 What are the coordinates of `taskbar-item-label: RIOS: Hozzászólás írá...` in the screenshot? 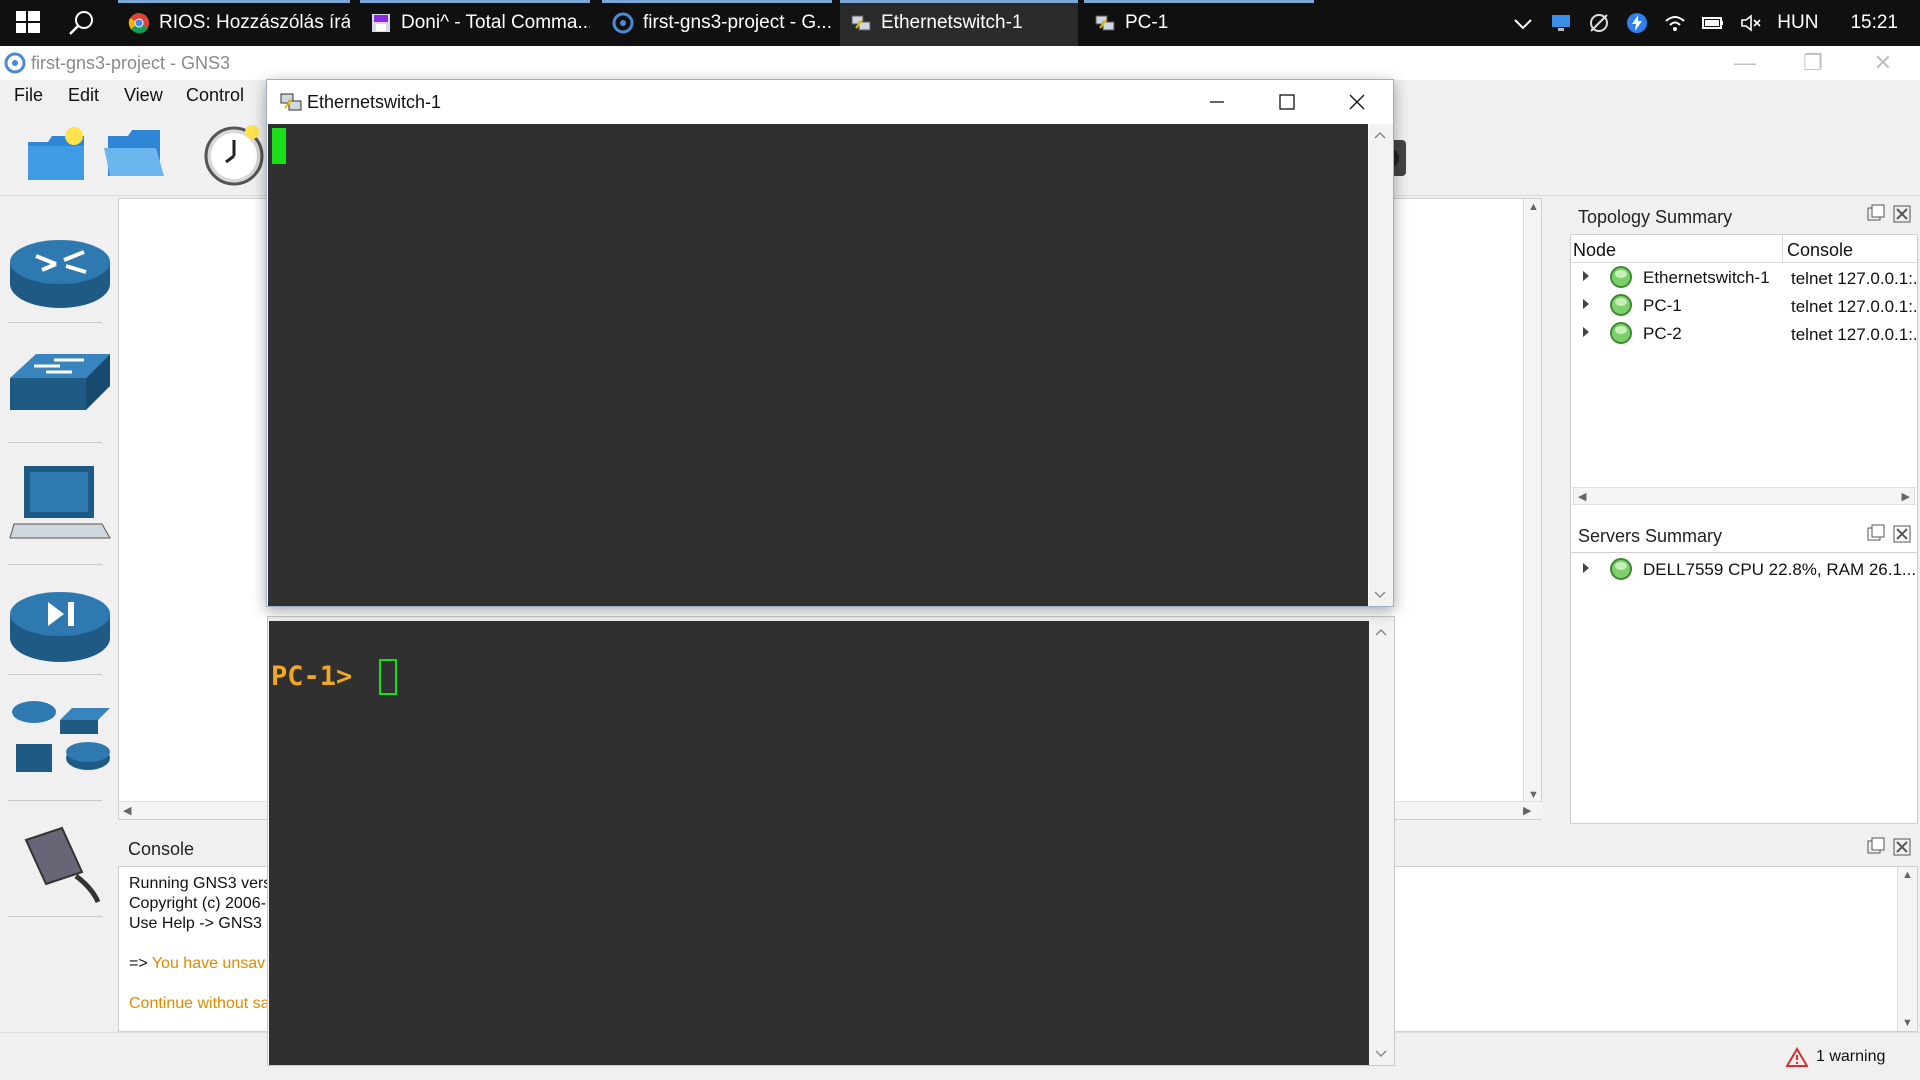 It's located at (254, 22).